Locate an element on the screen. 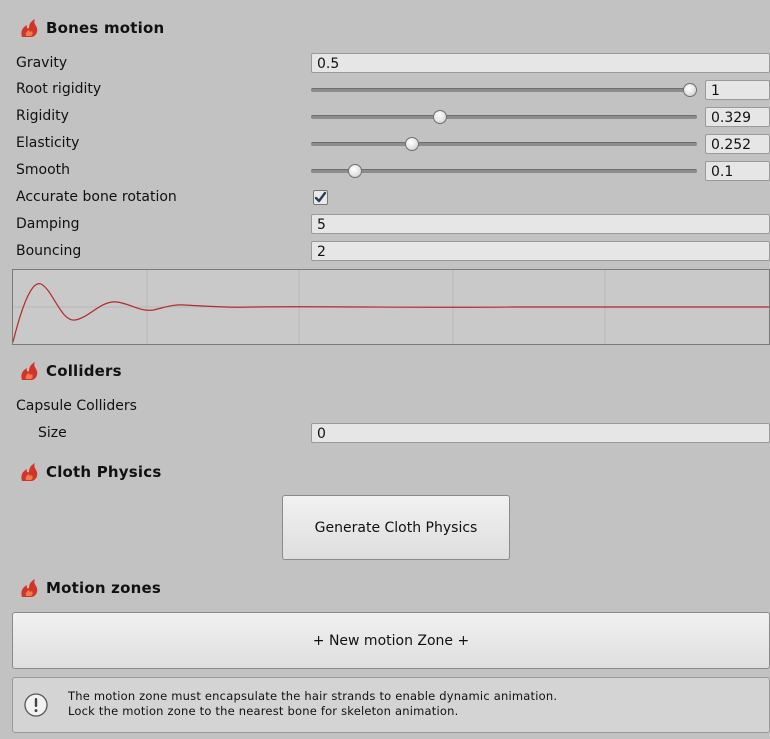 This screenshot has width=770, height=739. gravity-field: 0.5 is located at coordinates (540, 63).